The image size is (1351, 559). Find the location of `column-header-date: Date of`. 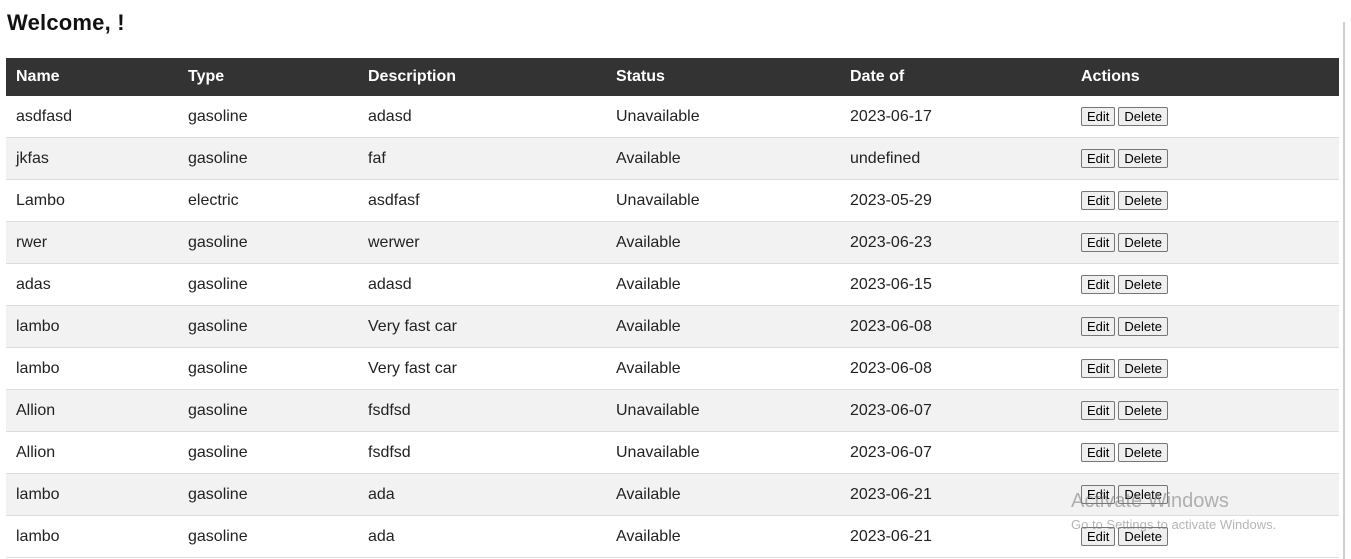

column-header-date: Date of is located at coordinates (955, 77).